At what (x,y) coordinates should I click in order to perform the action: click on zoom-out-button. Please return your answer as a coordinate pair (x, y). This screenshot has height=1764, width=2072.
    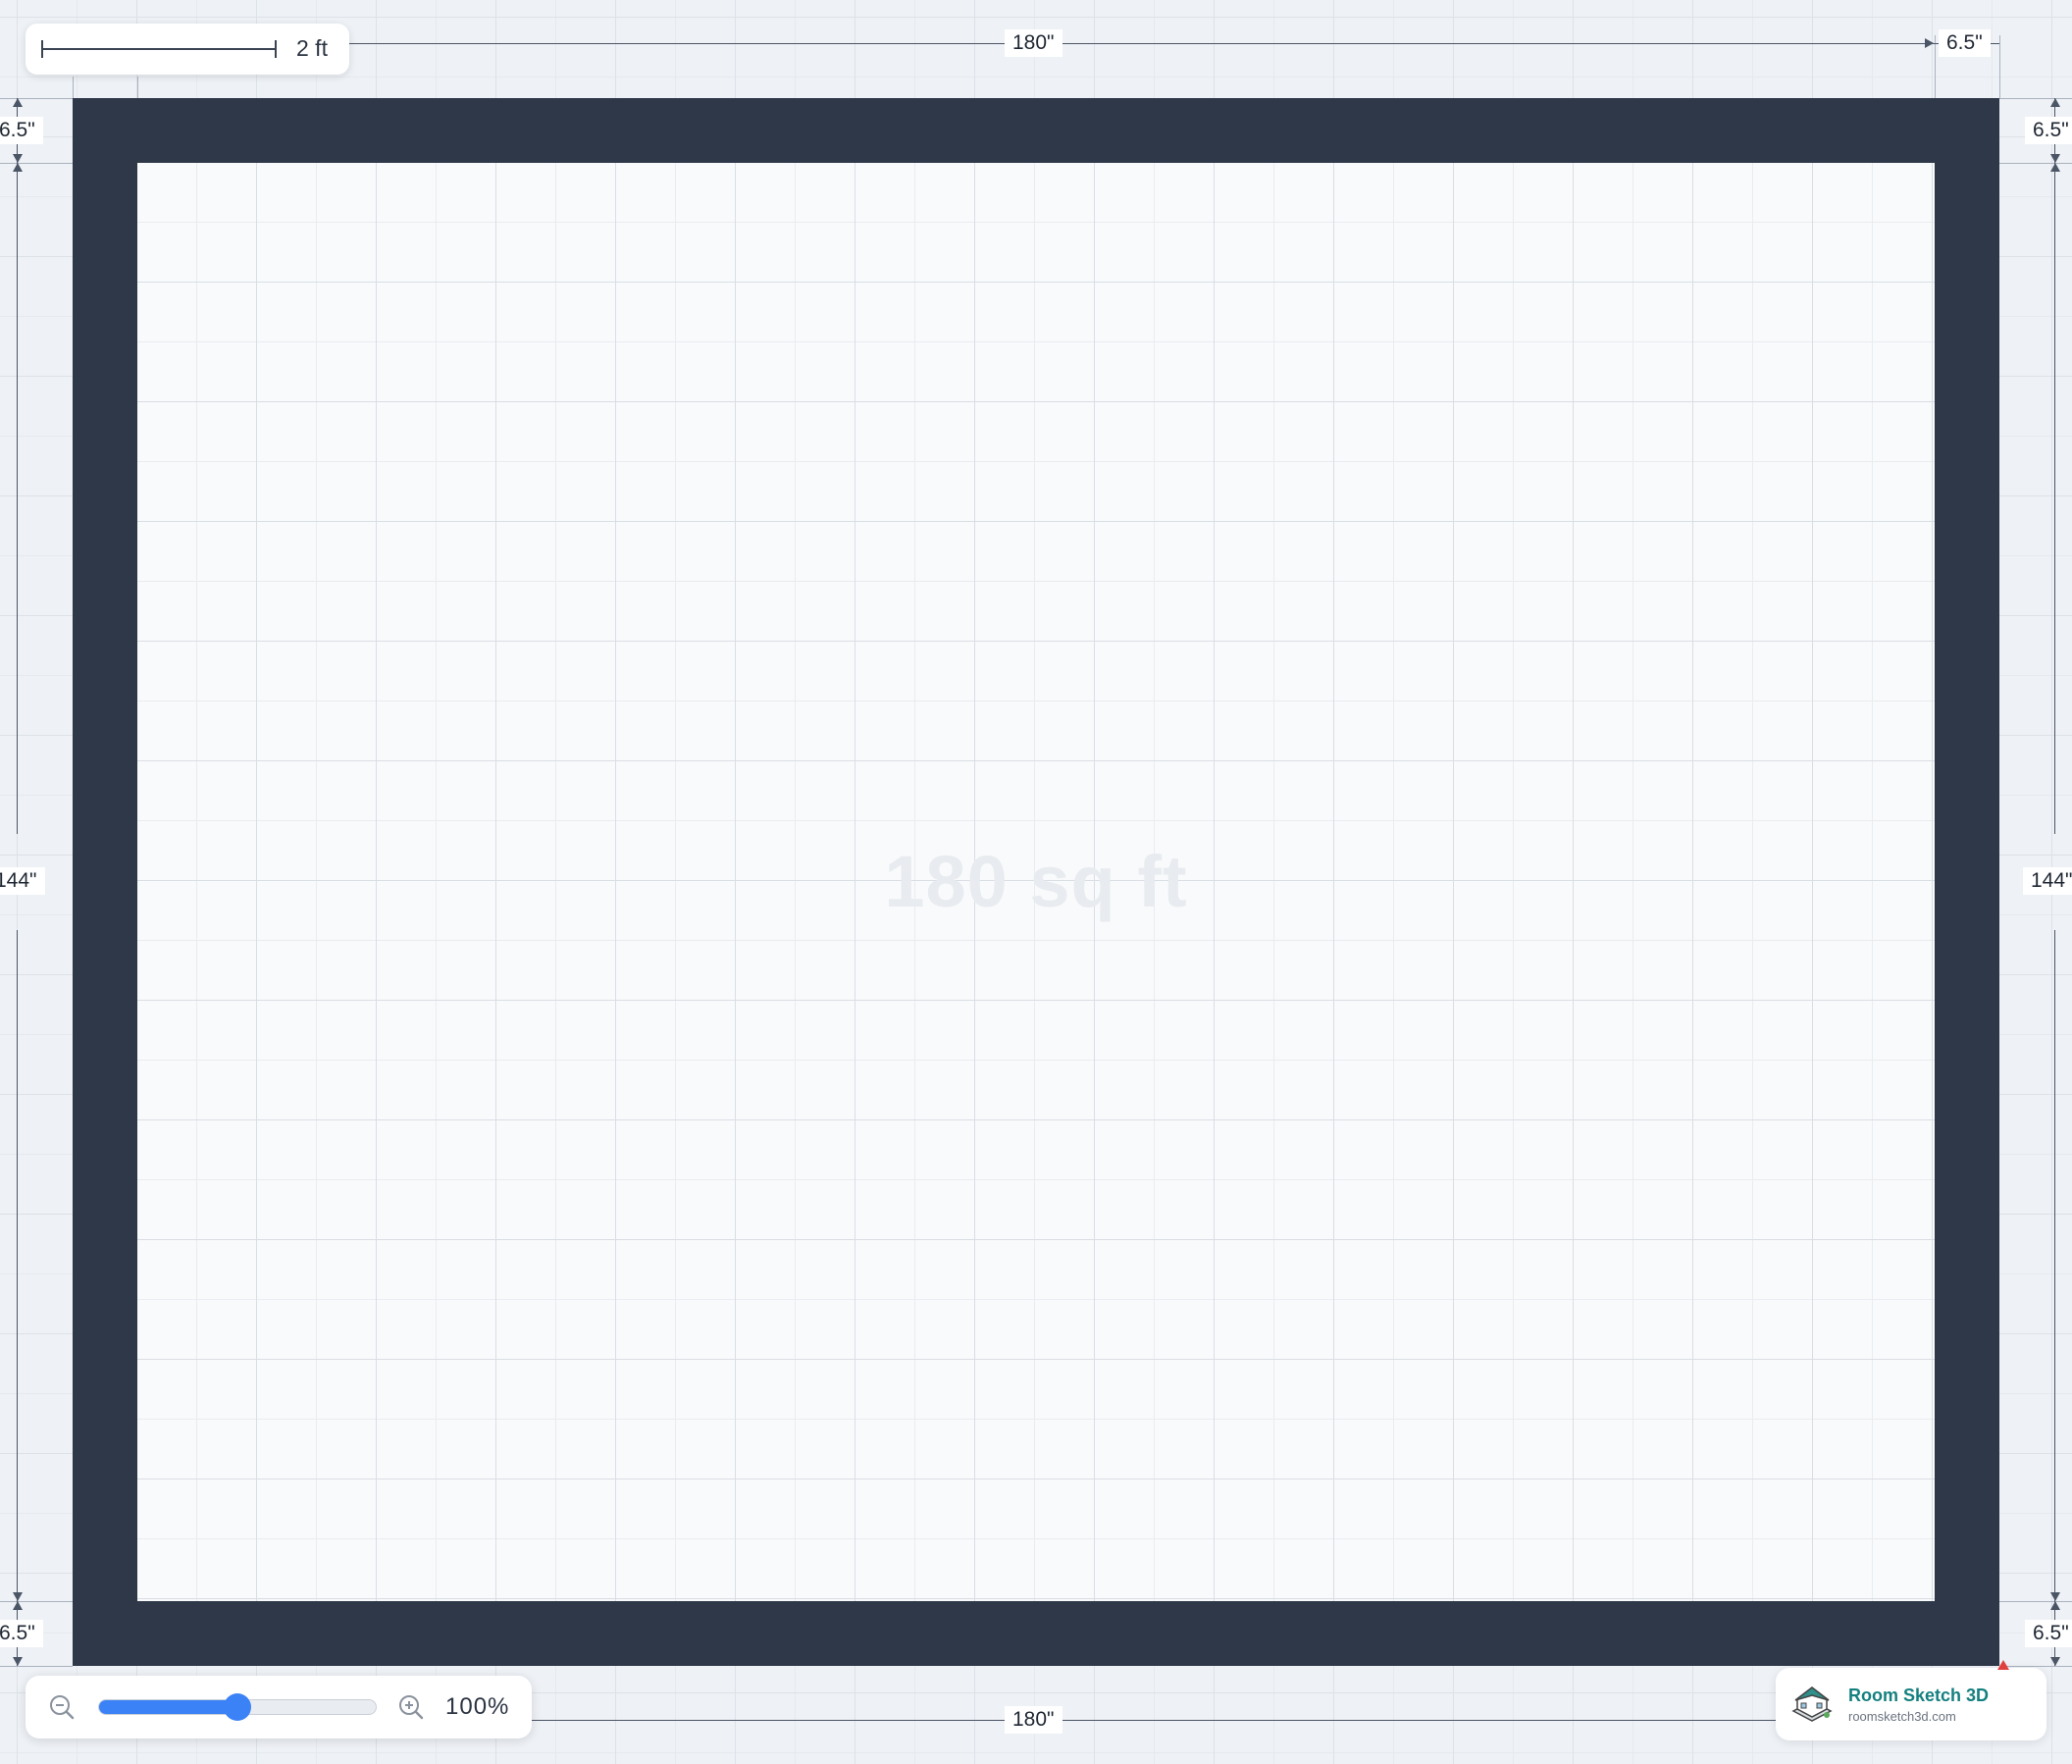
    Looking at the image, I should click on (62, 1707).